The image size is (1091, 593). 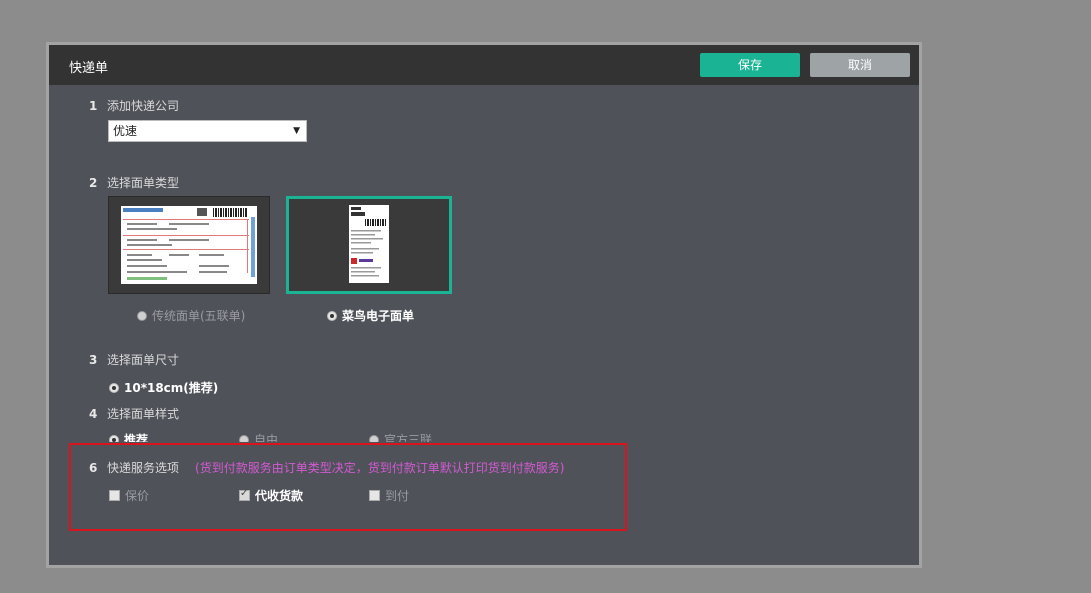 I want to click on section-slip-size: 3 选择面单尺寸, so click(x=134, y=359).